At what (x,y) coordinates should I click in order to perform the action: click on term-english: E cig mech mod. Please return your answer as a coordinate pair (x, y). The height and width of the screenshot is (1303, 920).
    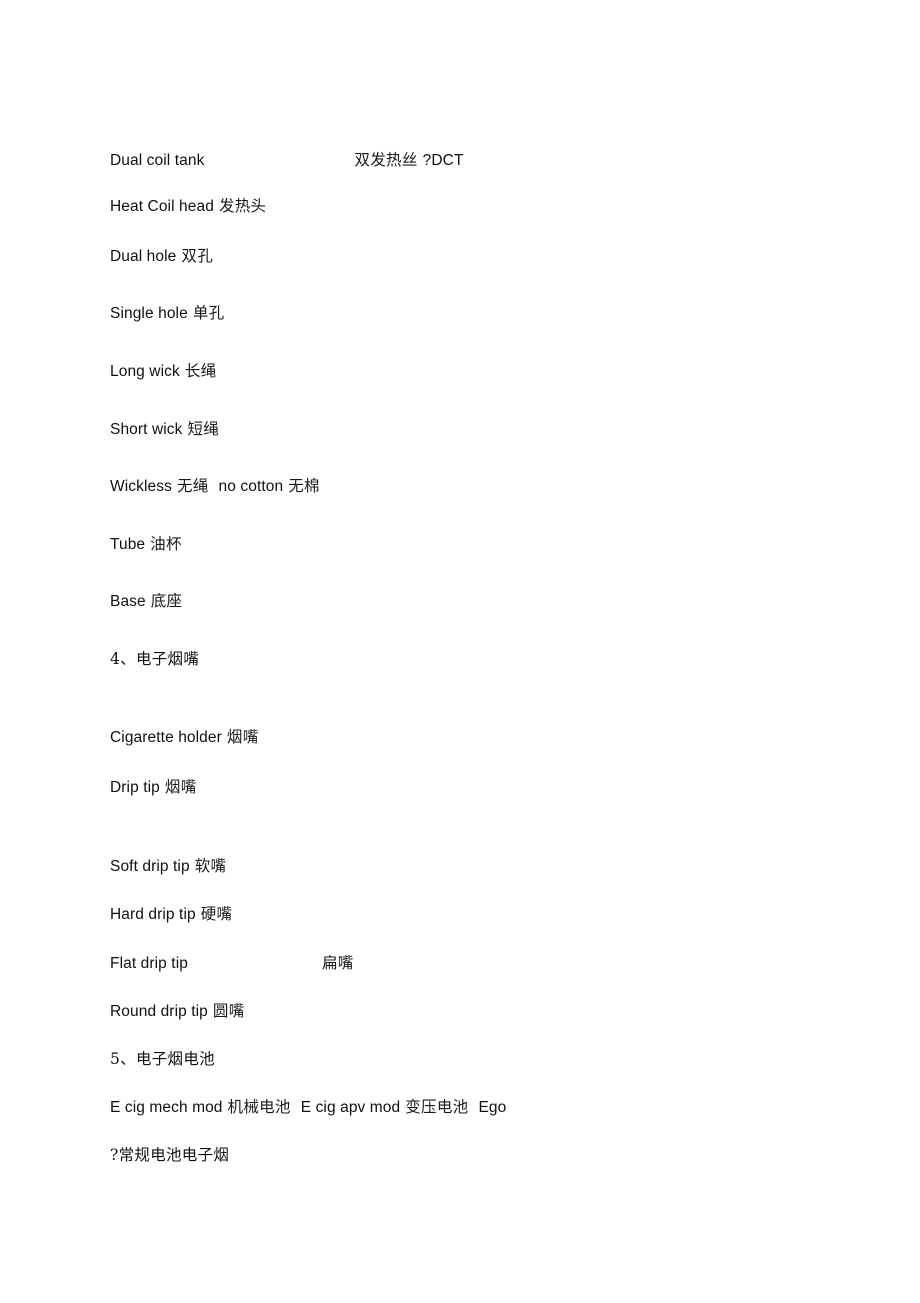
    Looking at the image, I should click on (166, 1107).